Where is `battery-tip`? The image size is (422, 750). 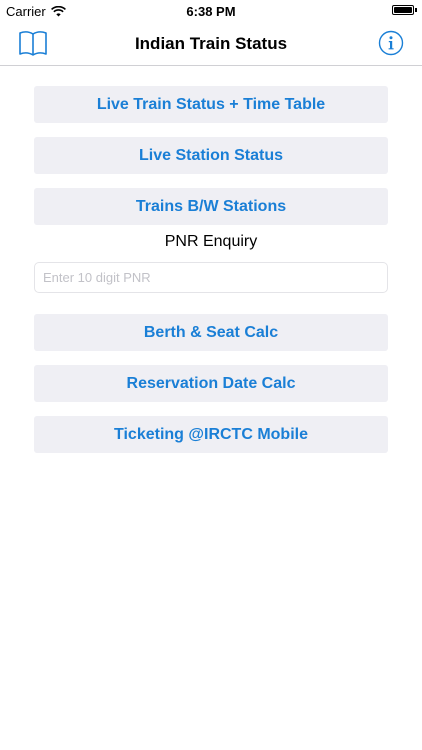
battery-tip is located at coordinates (416, 10).